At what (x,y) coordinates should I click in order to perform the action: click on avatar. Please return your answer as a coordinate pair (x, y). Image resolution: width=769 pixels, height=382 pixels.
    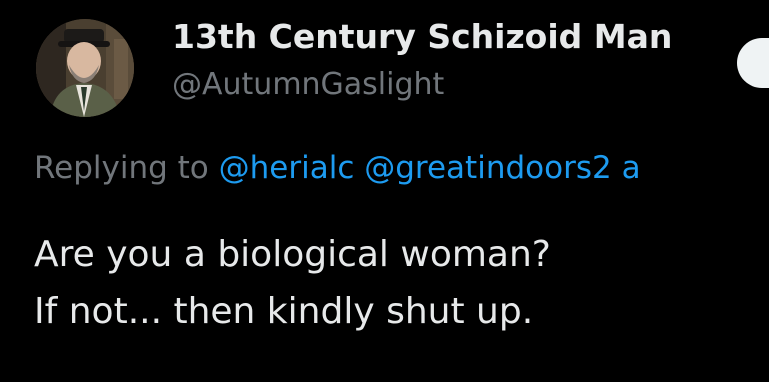
    Looking at the image, I should click on (85, 68).